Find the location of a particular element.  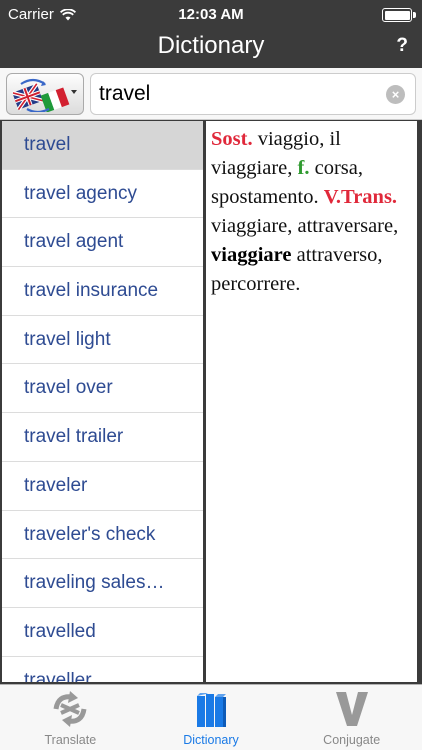

language-selector-button is located at coordinates (45, 94).